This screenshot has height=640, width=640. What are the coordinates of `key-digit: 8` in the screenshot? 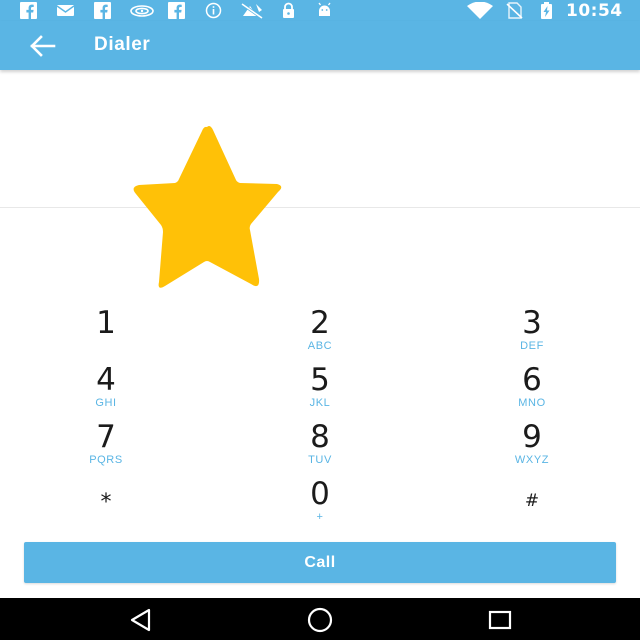 It's located at (320, 437).